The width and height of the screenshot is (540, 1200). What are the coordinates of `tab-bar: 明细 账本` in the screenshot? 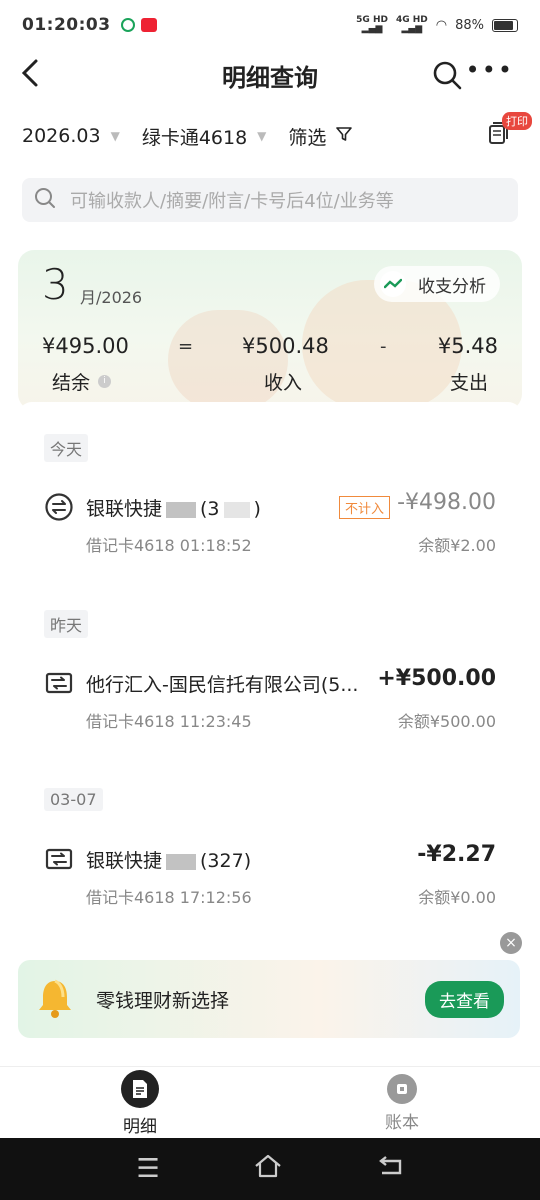 It's located at (270, 1102).